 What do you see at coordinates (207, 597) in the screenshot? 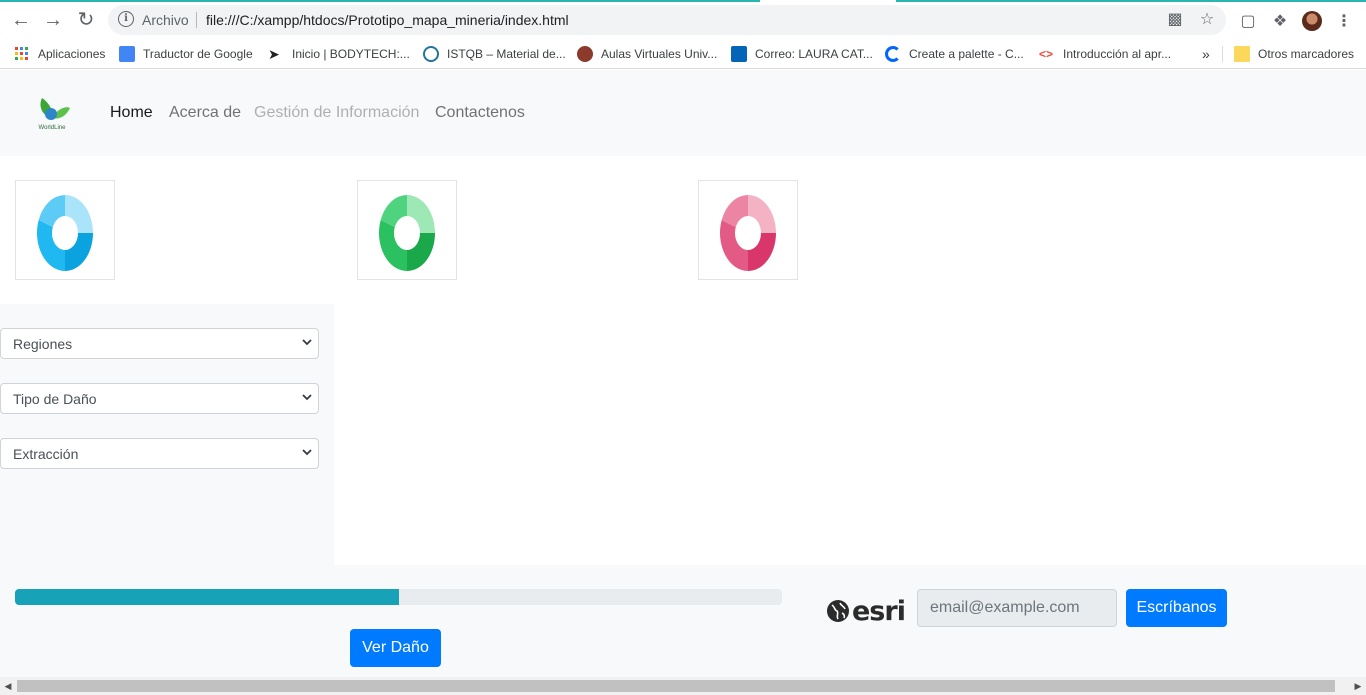
I see `progress-fill` at bounding box center [207, 597].